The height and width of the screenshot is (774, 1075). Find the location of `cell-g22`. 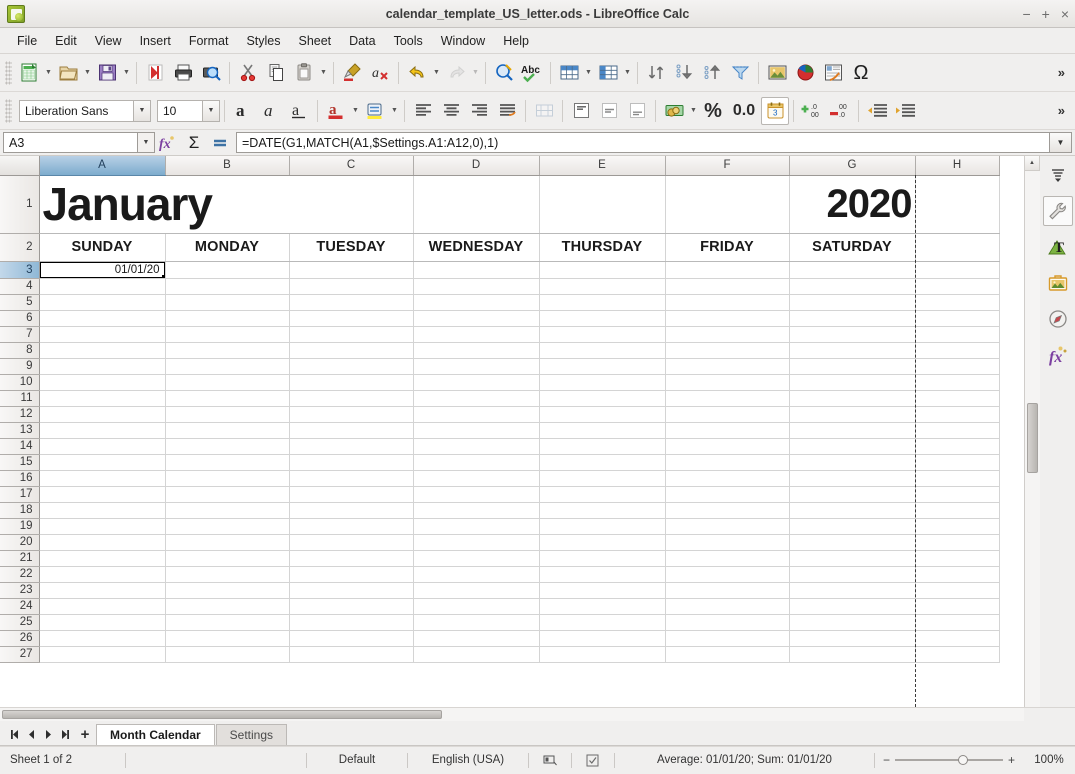

cell-g22 is located at coordinates (852, 574).